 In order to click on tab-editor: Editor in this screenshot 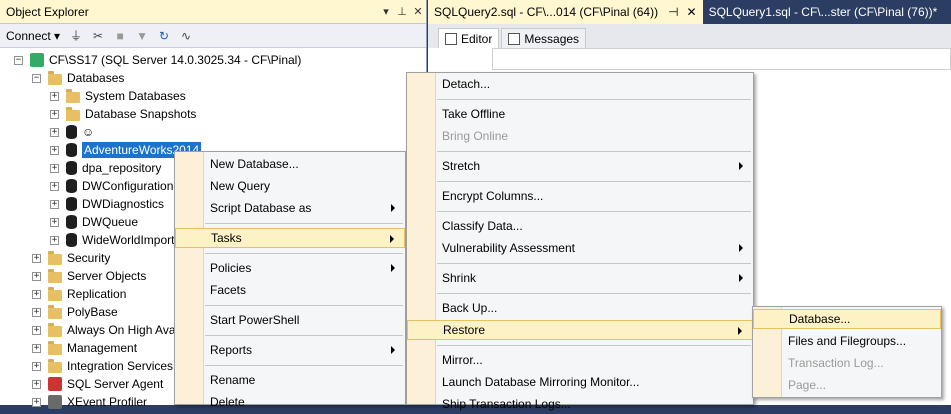, I will do `click(469, 38)`.